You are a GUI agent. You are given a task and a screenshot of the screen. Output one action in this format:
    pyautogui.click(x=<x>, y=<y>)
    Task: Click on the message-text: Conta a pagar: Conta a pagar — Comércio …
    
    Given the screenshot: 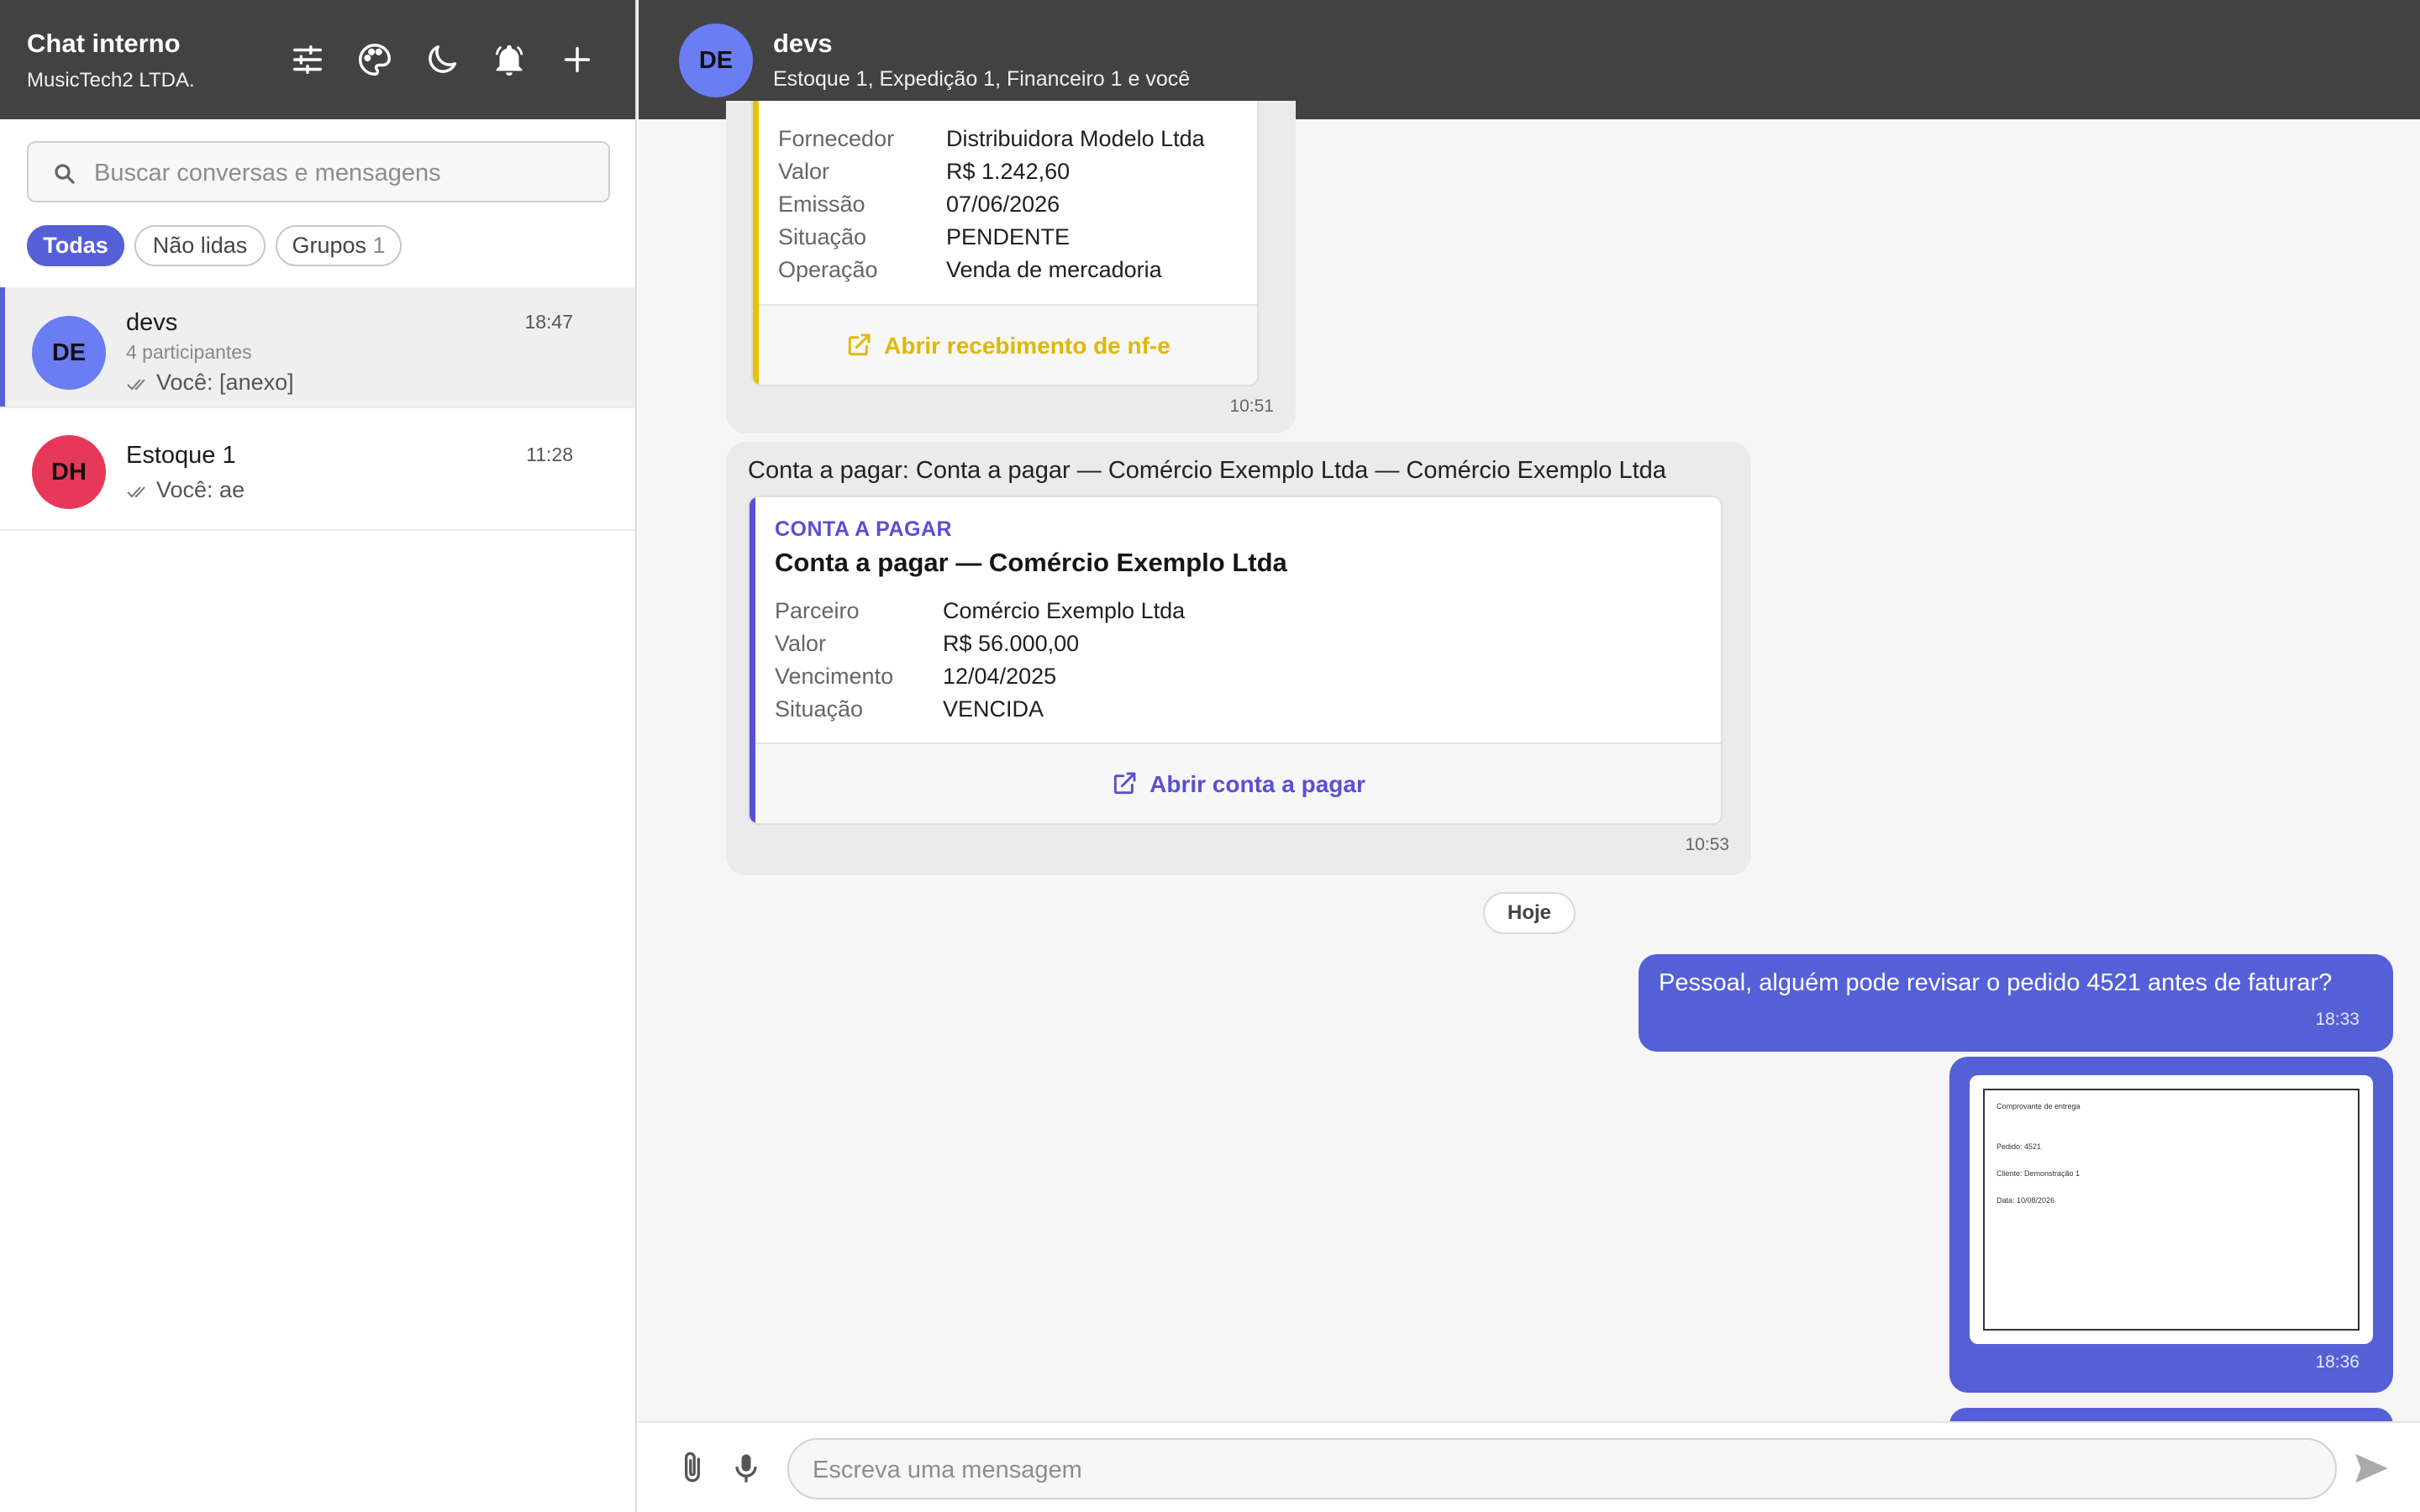 What is the action you would take?
    pyautogui.click(x=1207, y=470)
    